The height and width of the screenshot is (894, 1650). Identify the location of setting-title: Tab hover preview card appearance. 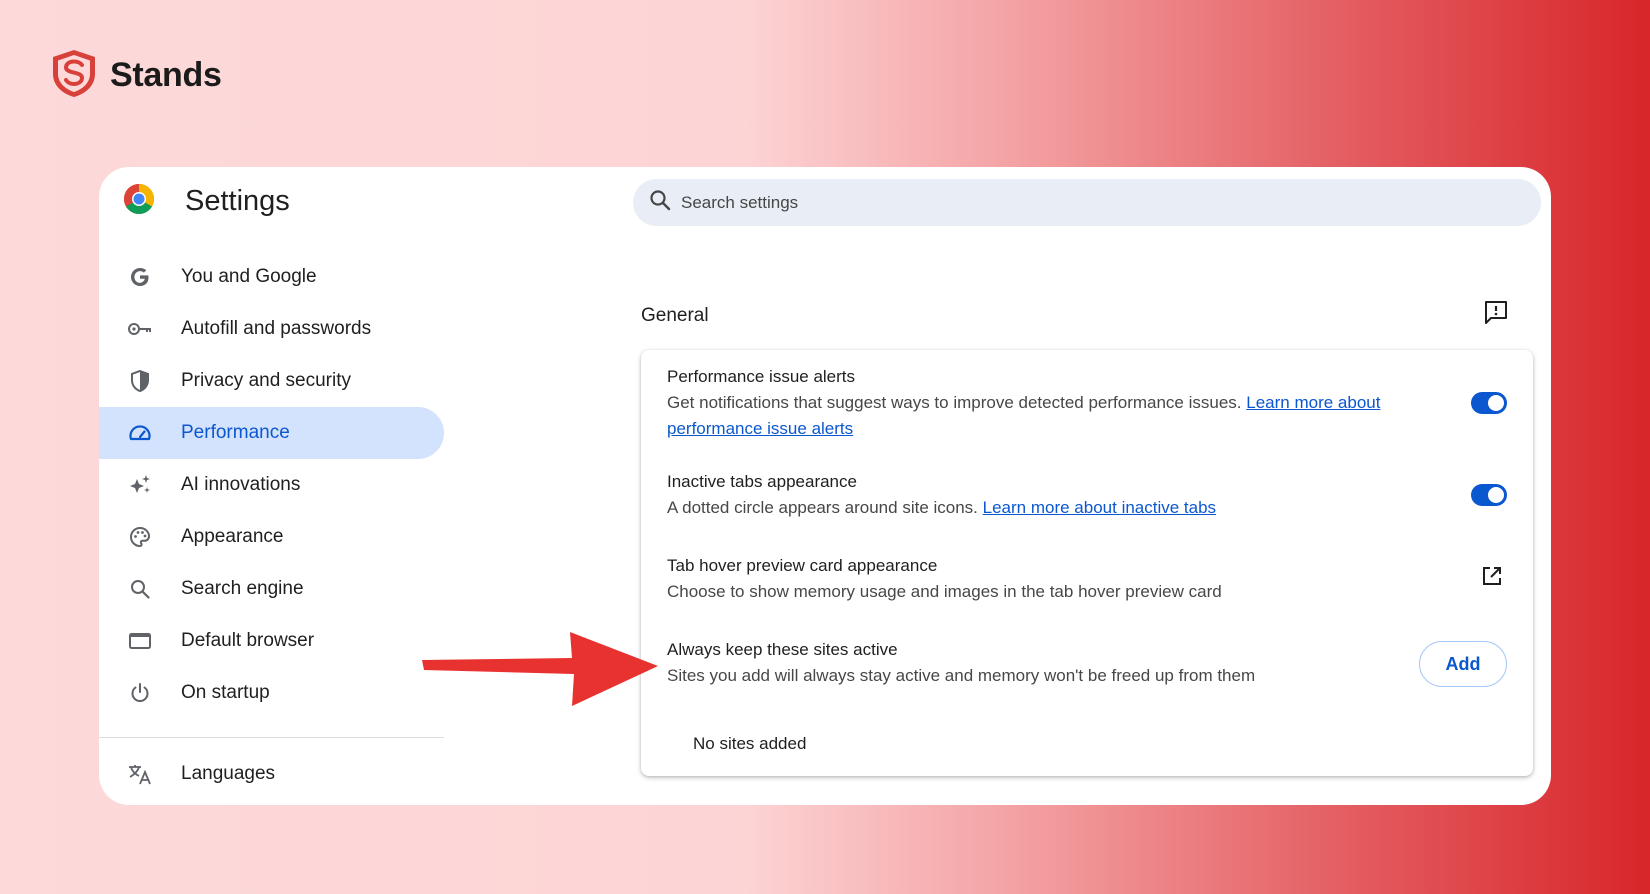
(802, 565).